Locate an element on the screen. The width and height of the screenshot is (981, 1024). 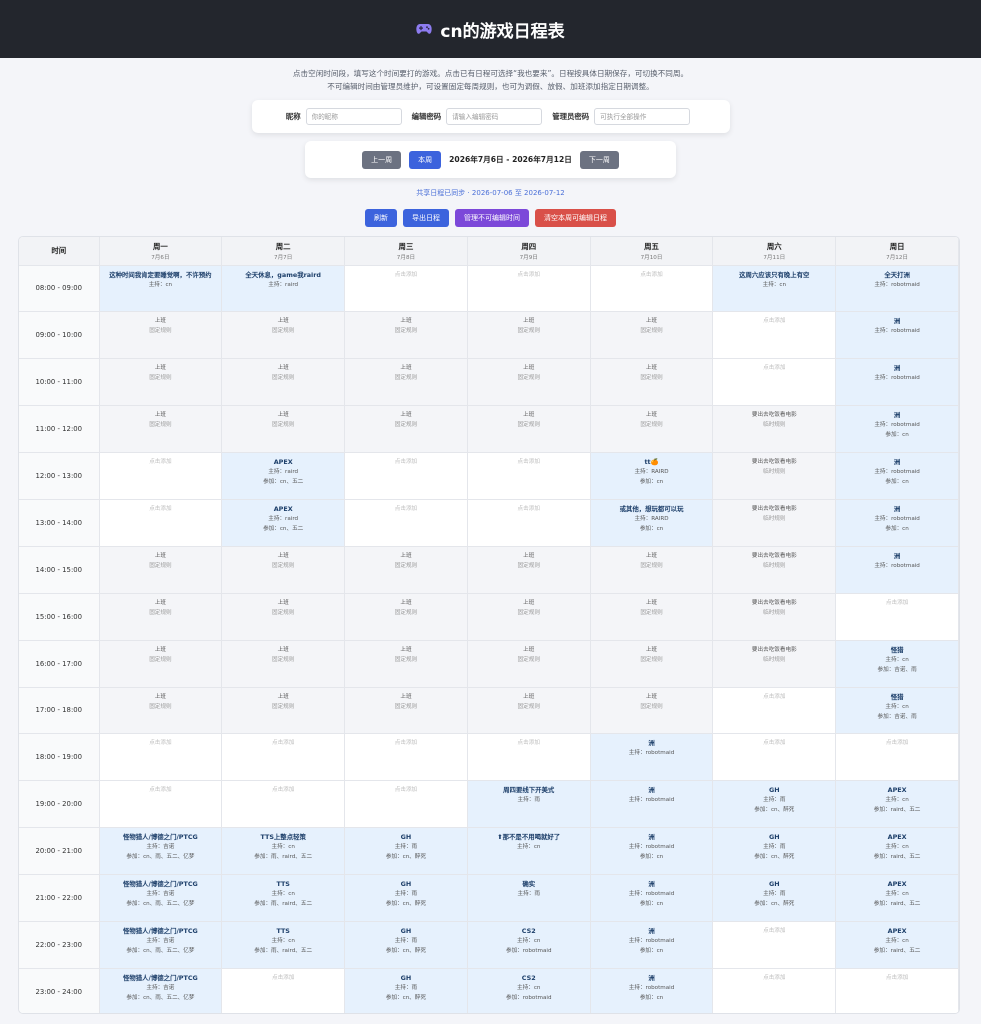
event-slot: 周四要线下开美式 主持：雨 is located at coordinates (529, 804).